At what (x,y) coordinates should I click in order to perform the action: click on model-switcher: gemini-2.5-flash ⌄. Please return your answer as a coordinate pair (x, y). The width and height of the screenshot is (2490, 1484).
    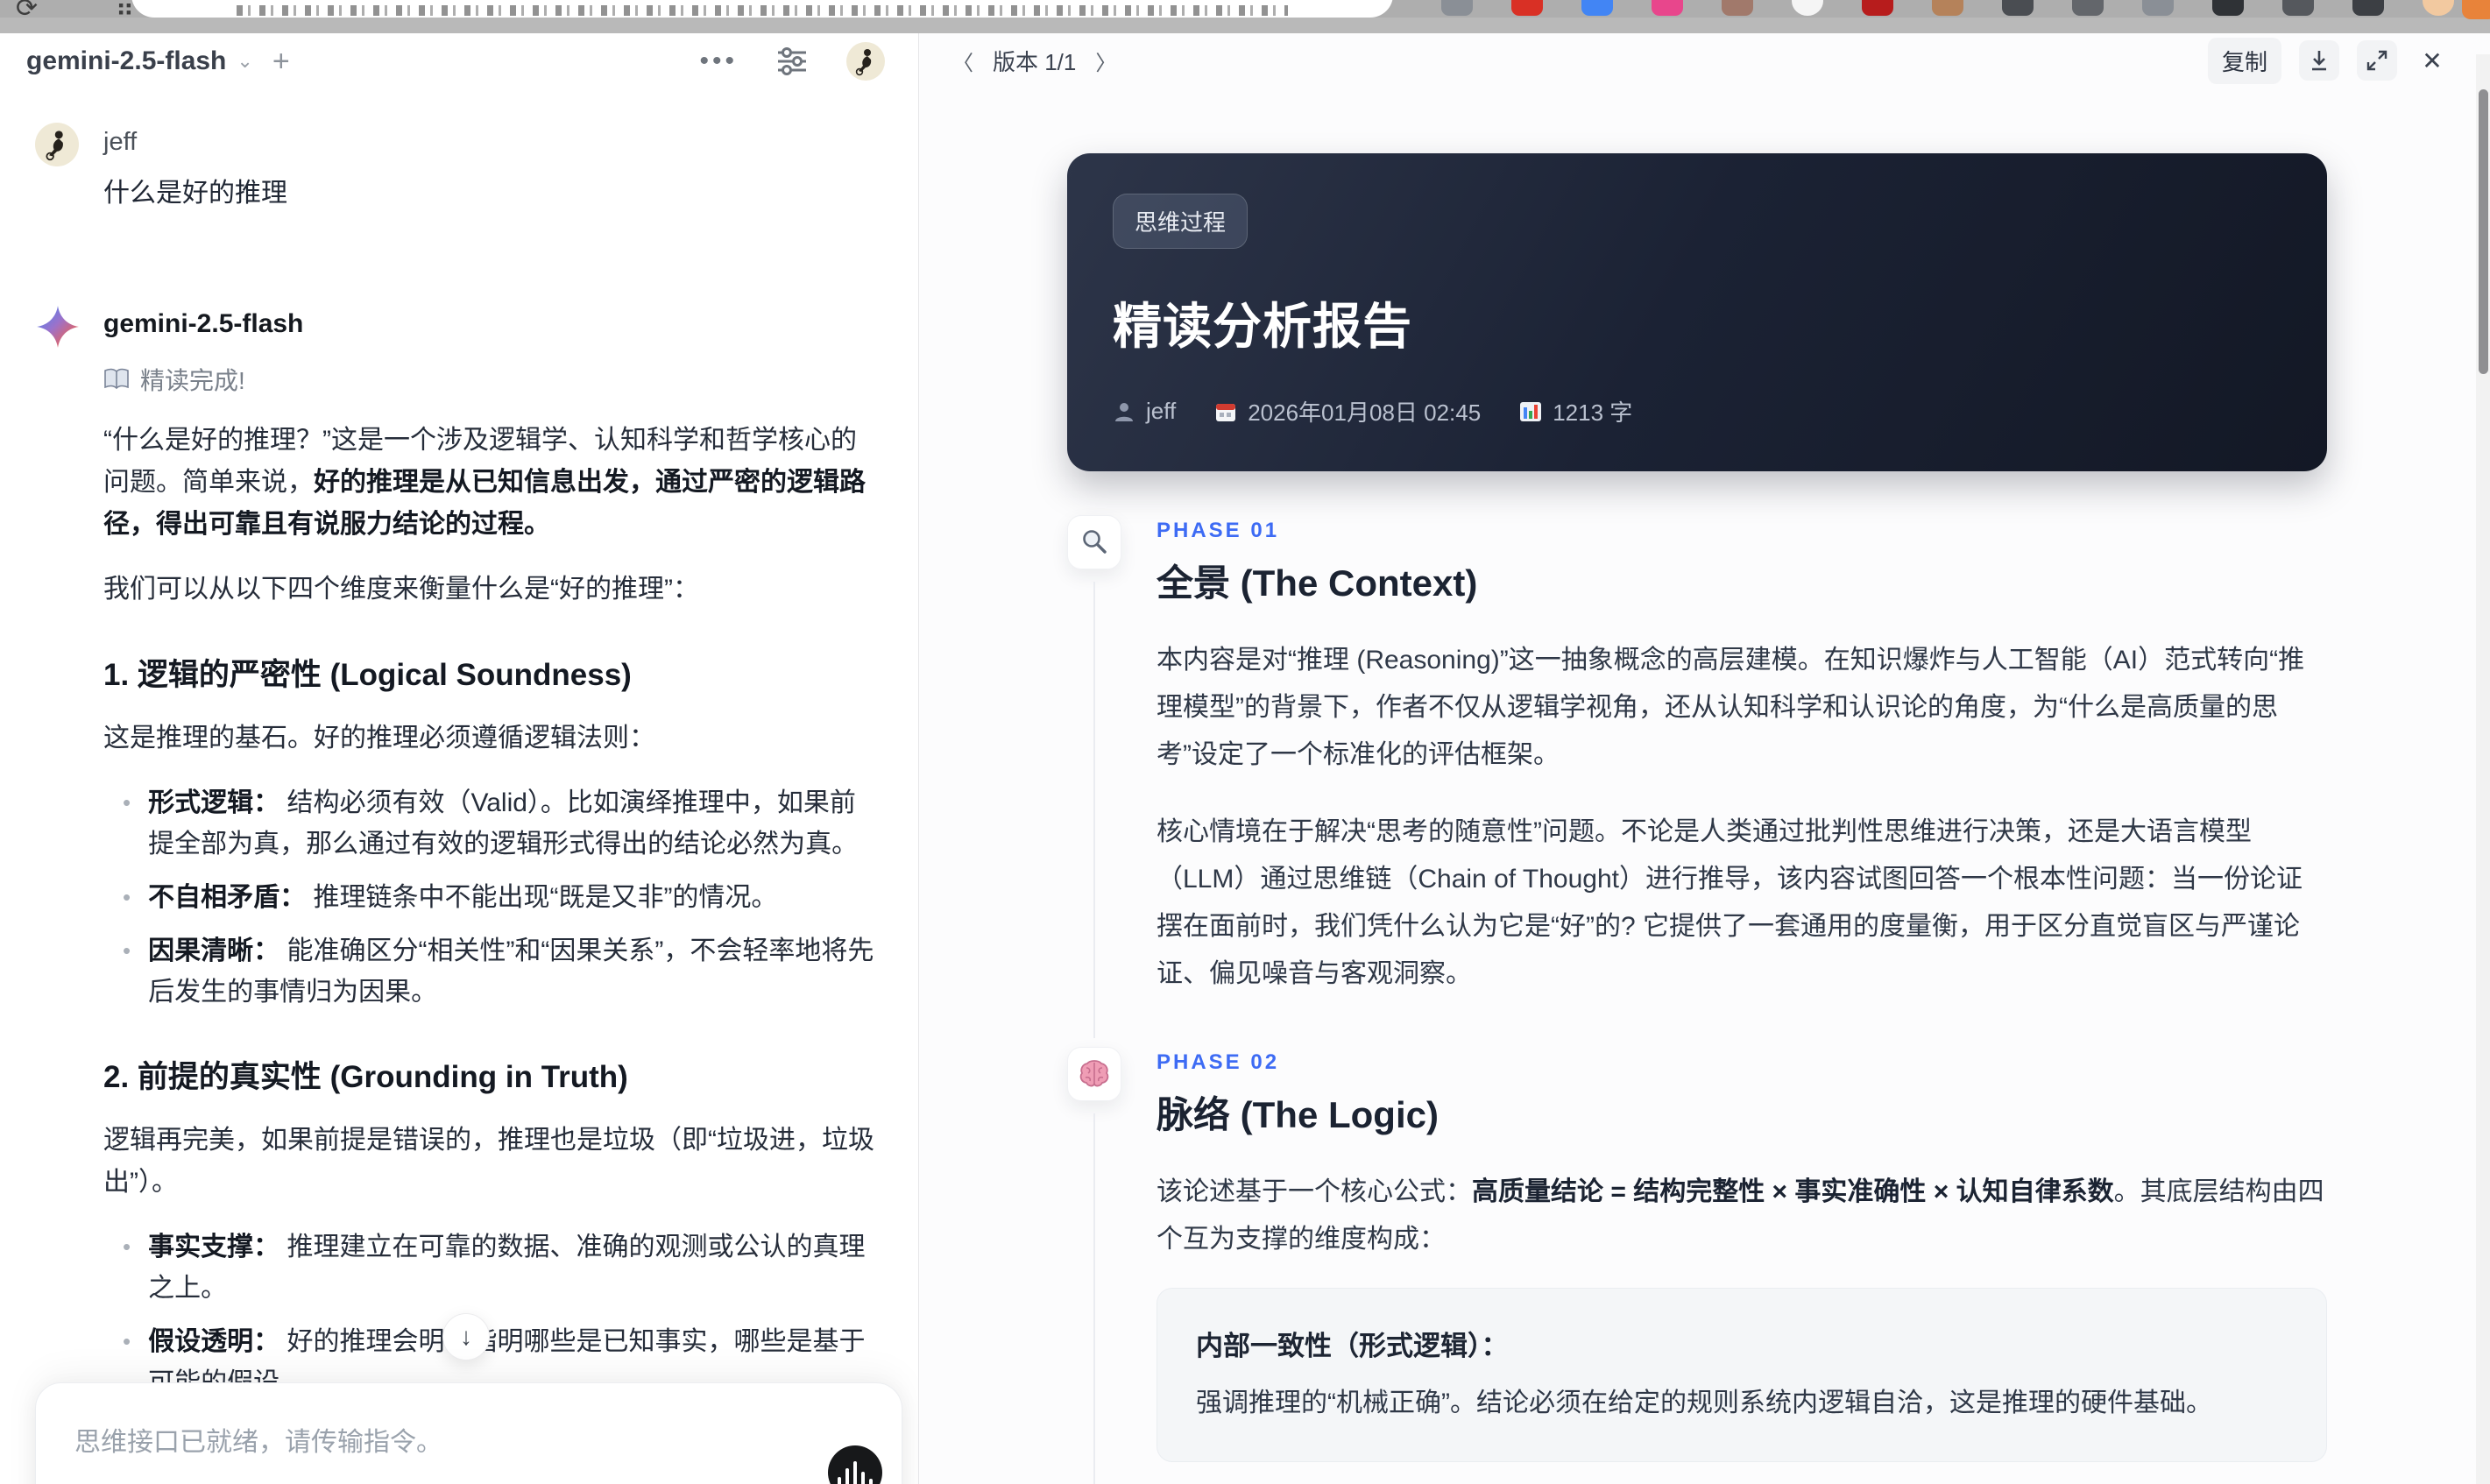
    Looking at the image, I should click on (140, 61).